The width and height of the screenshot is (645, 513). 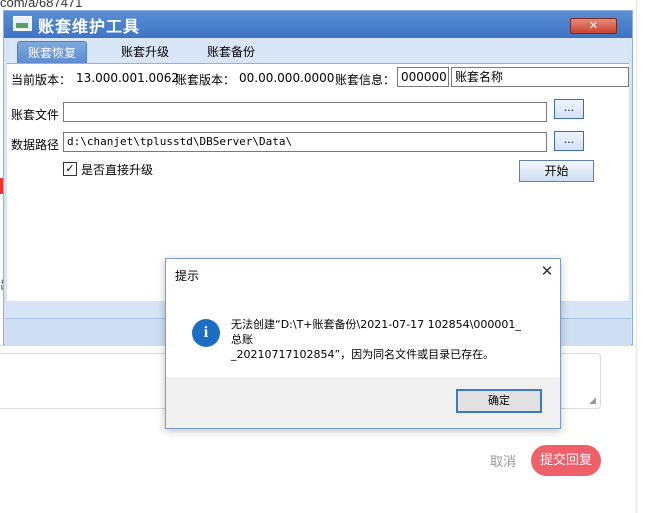 I want to click on info-icon: i, so click(x=206, y=333).